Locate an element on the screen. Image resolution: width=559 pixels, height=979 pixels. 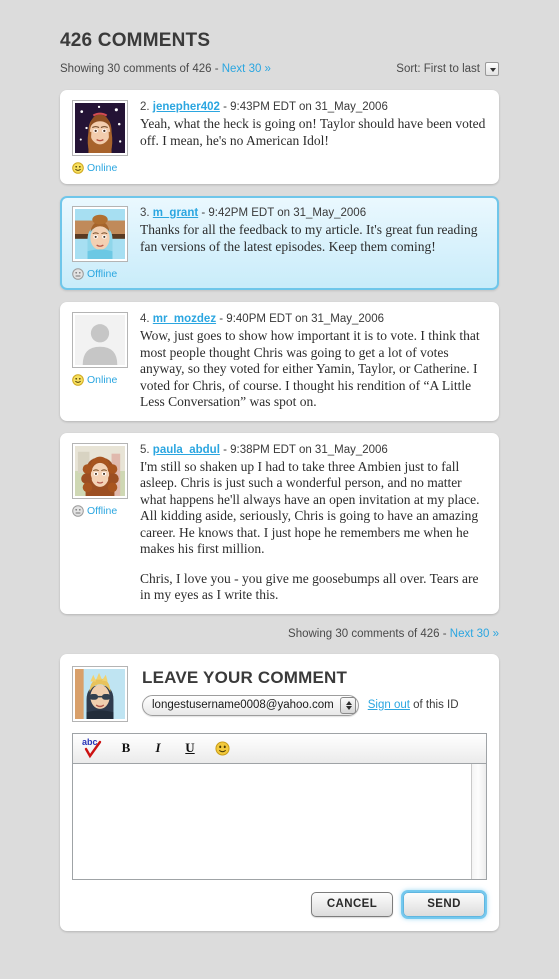
textarea-scrollbar is located at coordinates (478, 821).